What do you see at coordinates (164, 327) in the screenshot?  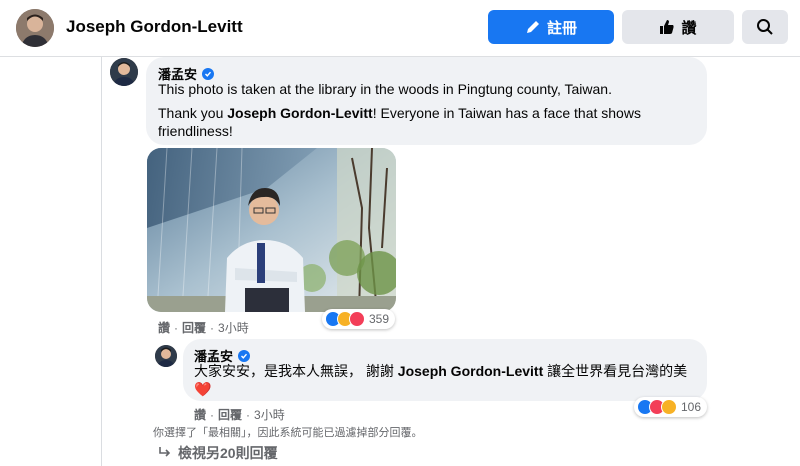 I see `comment-like-link: 讚` at bounding box center [164, 327].